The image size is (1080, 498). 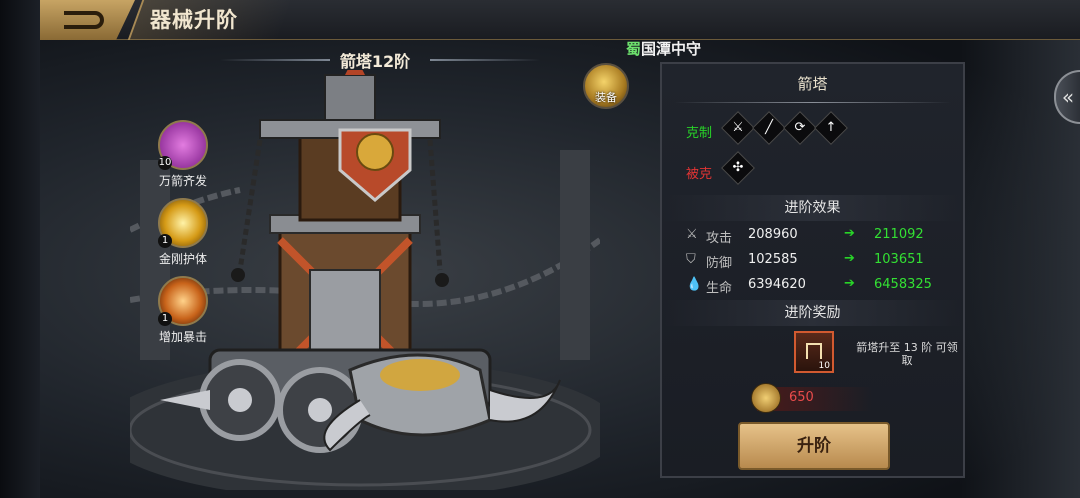 I want to click on counter-spear: ↑, so click(x=831, y=128).